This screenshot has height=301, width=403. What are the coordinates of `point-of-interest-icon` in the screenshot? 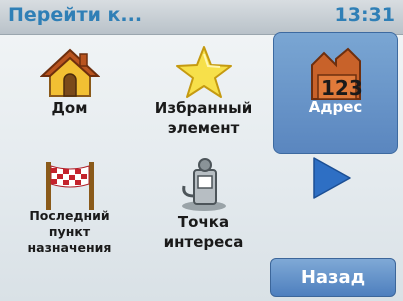 It's located at (203, 184).